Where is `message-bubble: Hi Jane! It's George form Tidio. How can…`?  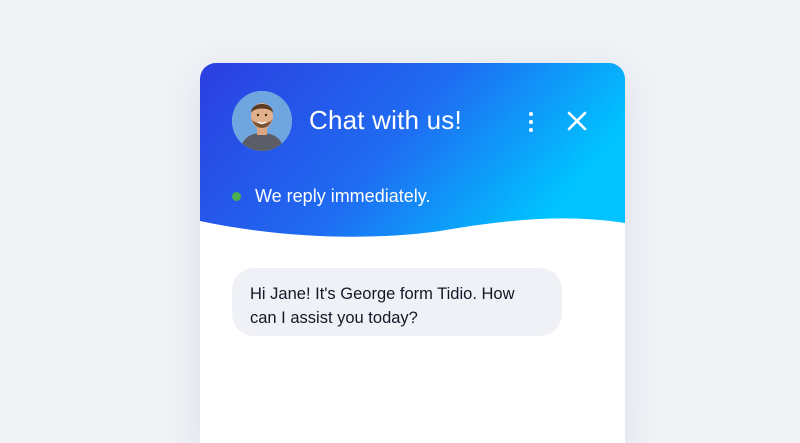 message-bubble: Hi Jane! It's George form Tidio. How can… is located at coordinates (397, 302).